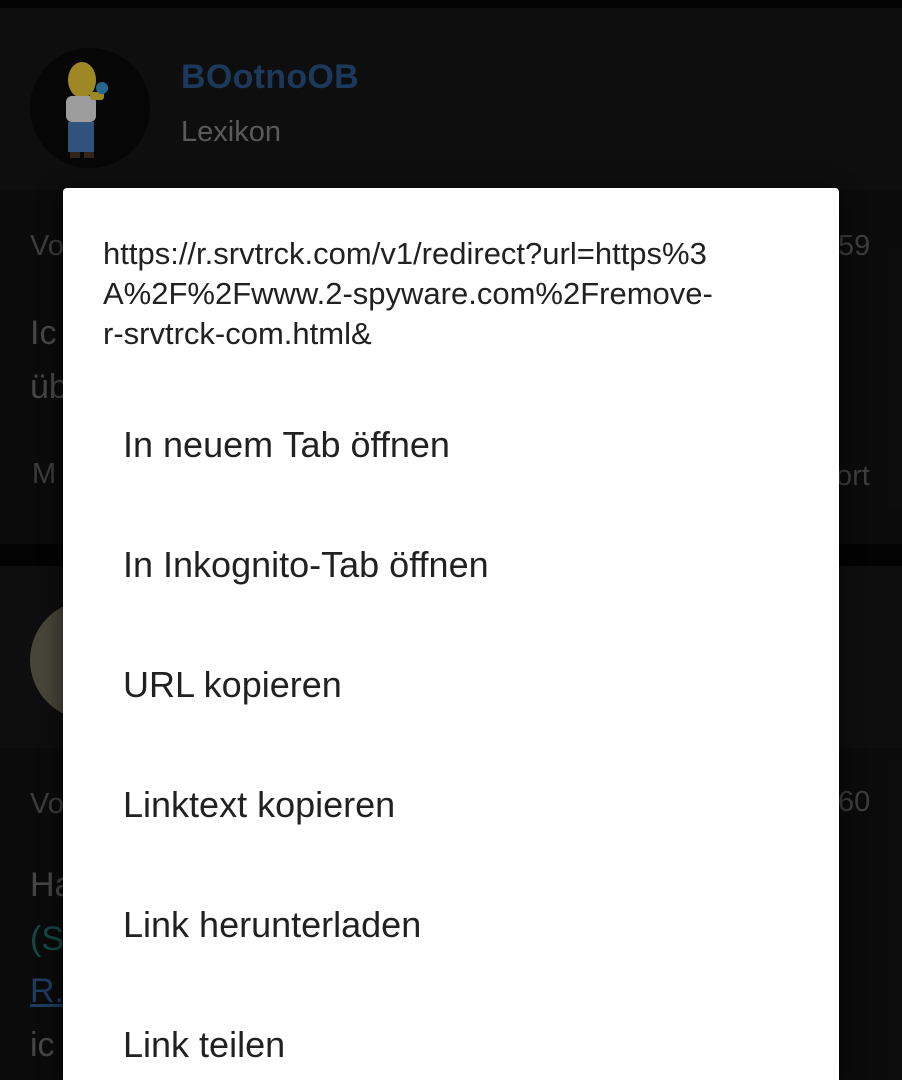  What do you see at coordinates (451, 445) in the screenshot?
I see `open-in-new-tab-item: In neuem Tab öffnen` at bounding box center [451, 445].